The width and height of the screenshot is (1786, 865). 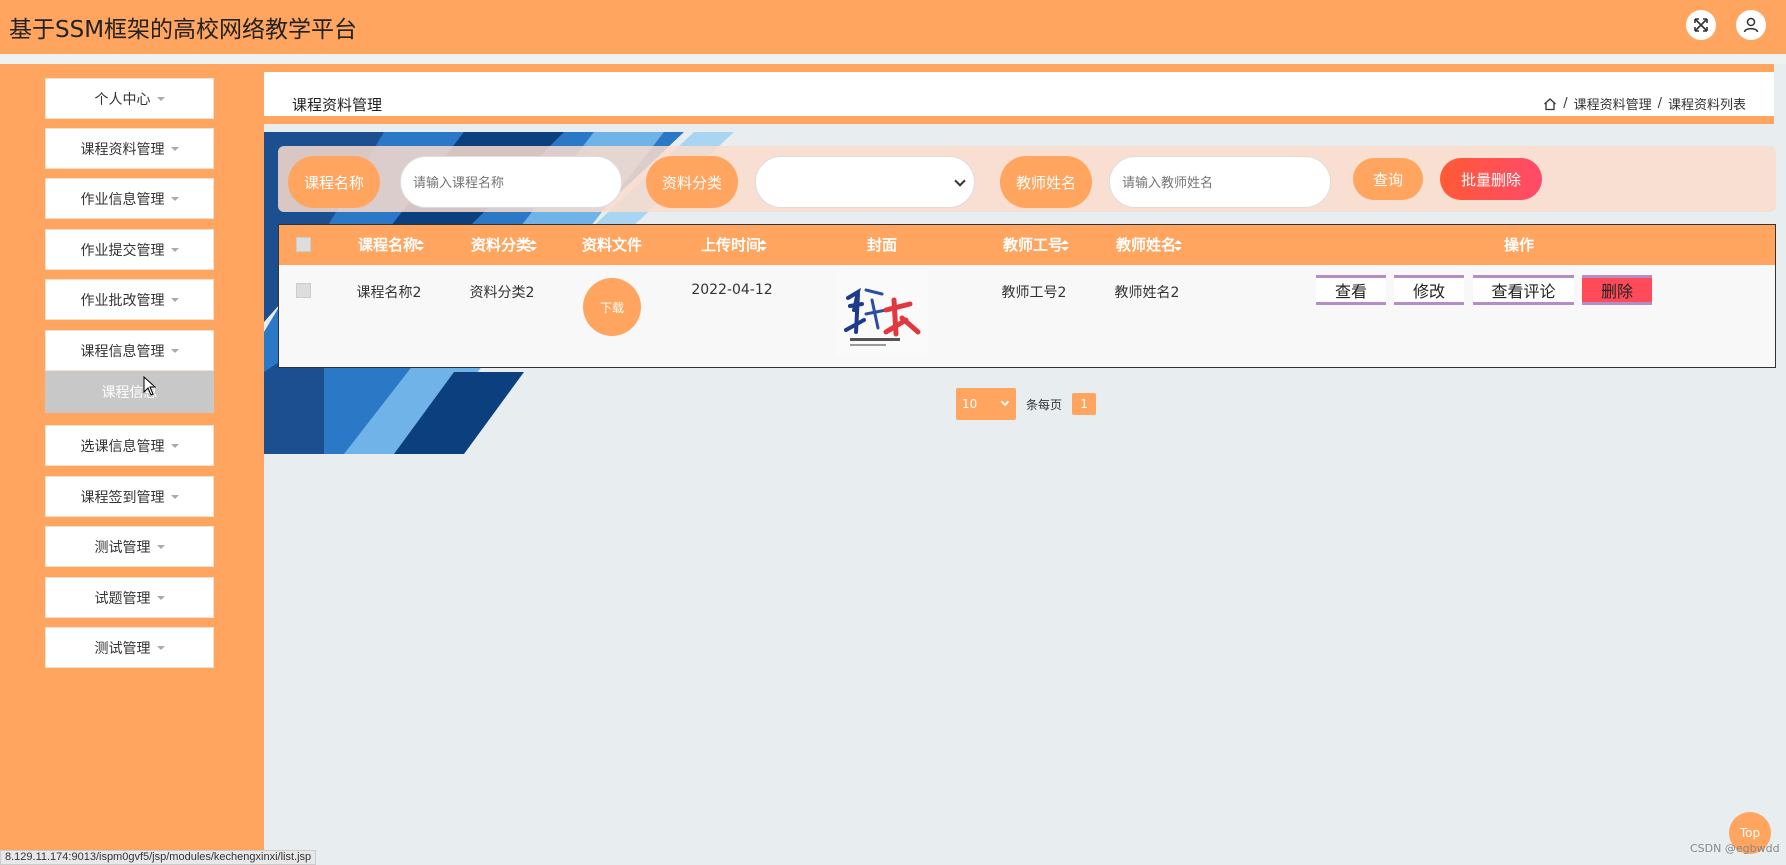 I want to click on course-name-input, so click(x=511, y=182).